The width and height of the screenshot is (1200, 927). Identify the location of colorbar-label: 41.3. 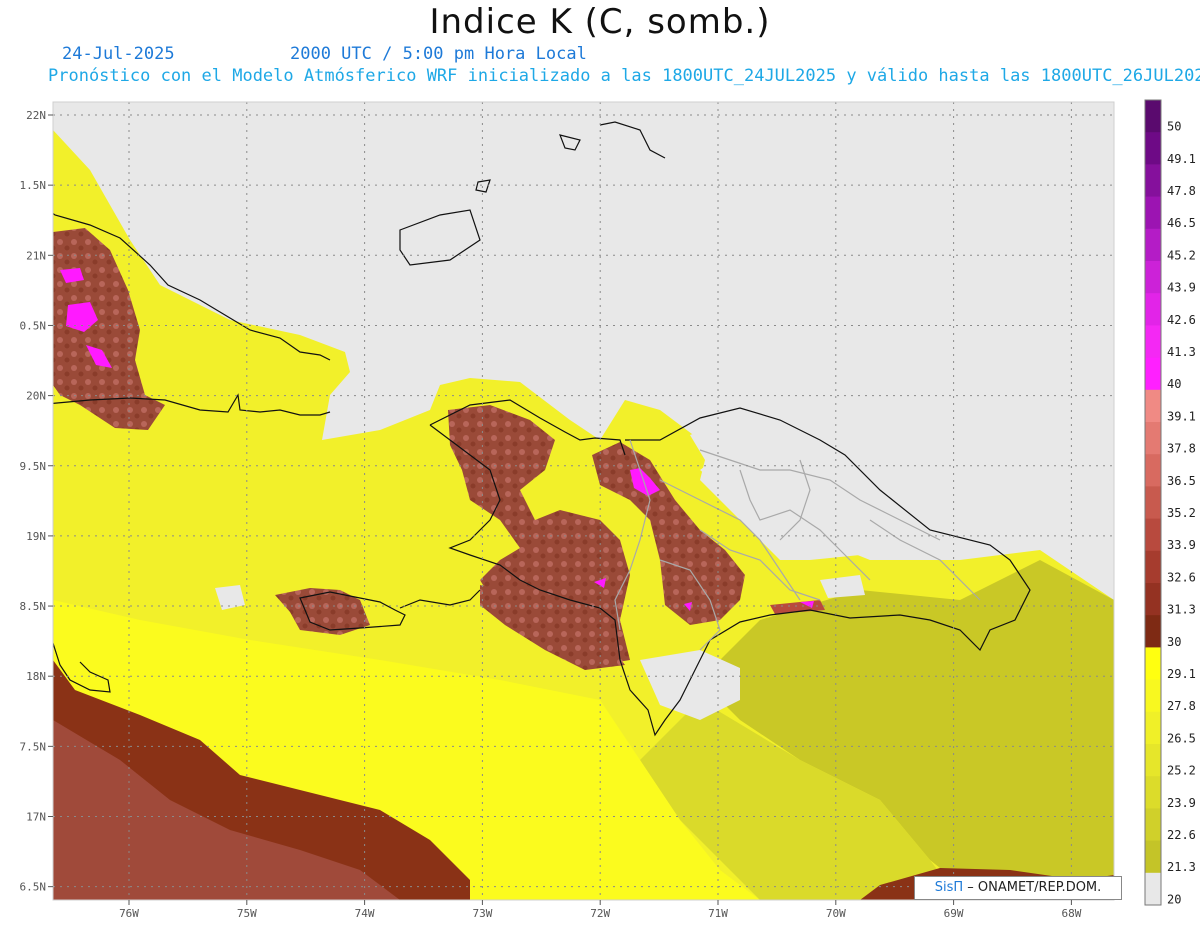
(1181, 352).